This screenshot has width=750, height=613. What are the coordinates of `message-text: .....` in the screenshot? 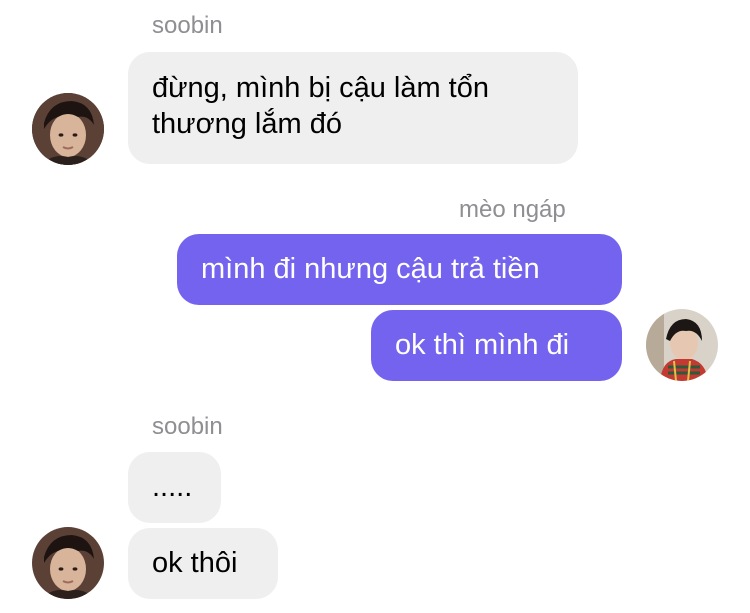 It's located at (172, 487).